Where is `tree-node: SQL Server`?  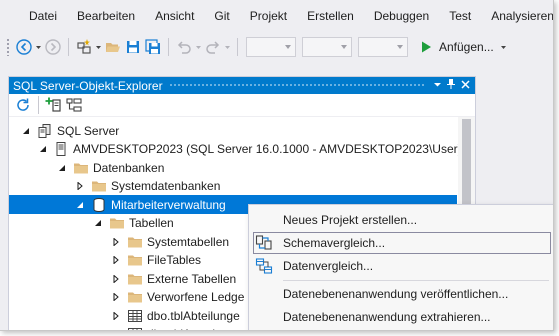
tree-node: SQL Server is located at coordinates (233, 130).